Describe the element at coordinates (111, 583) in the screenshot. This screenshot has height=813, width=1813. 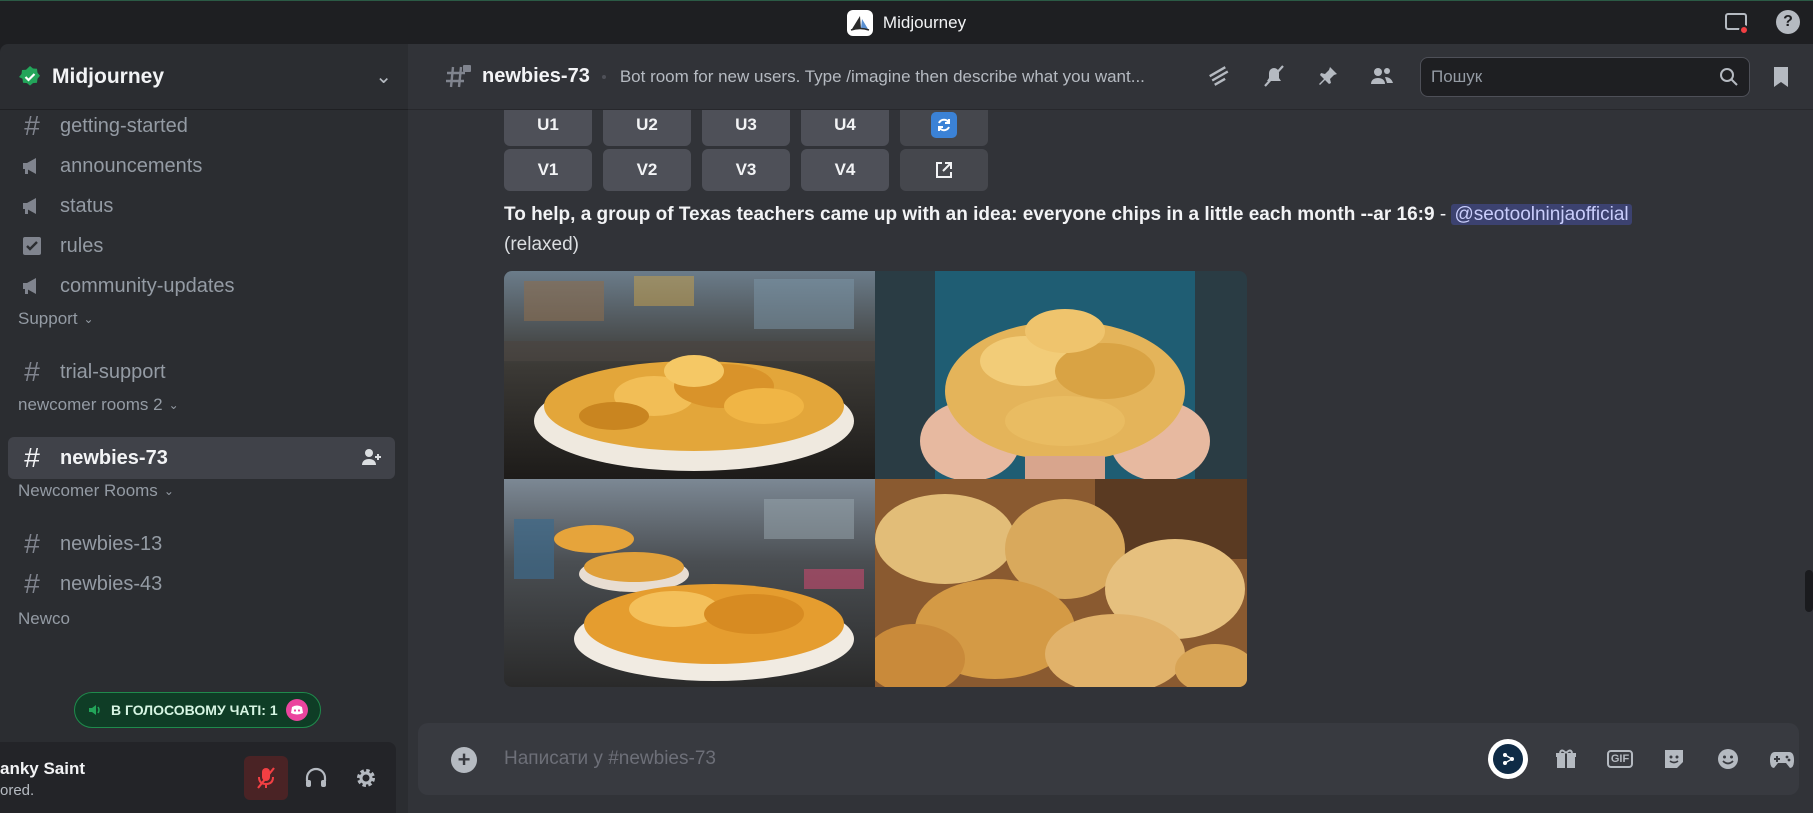
I see `channel-label: newbies-43` at that location.